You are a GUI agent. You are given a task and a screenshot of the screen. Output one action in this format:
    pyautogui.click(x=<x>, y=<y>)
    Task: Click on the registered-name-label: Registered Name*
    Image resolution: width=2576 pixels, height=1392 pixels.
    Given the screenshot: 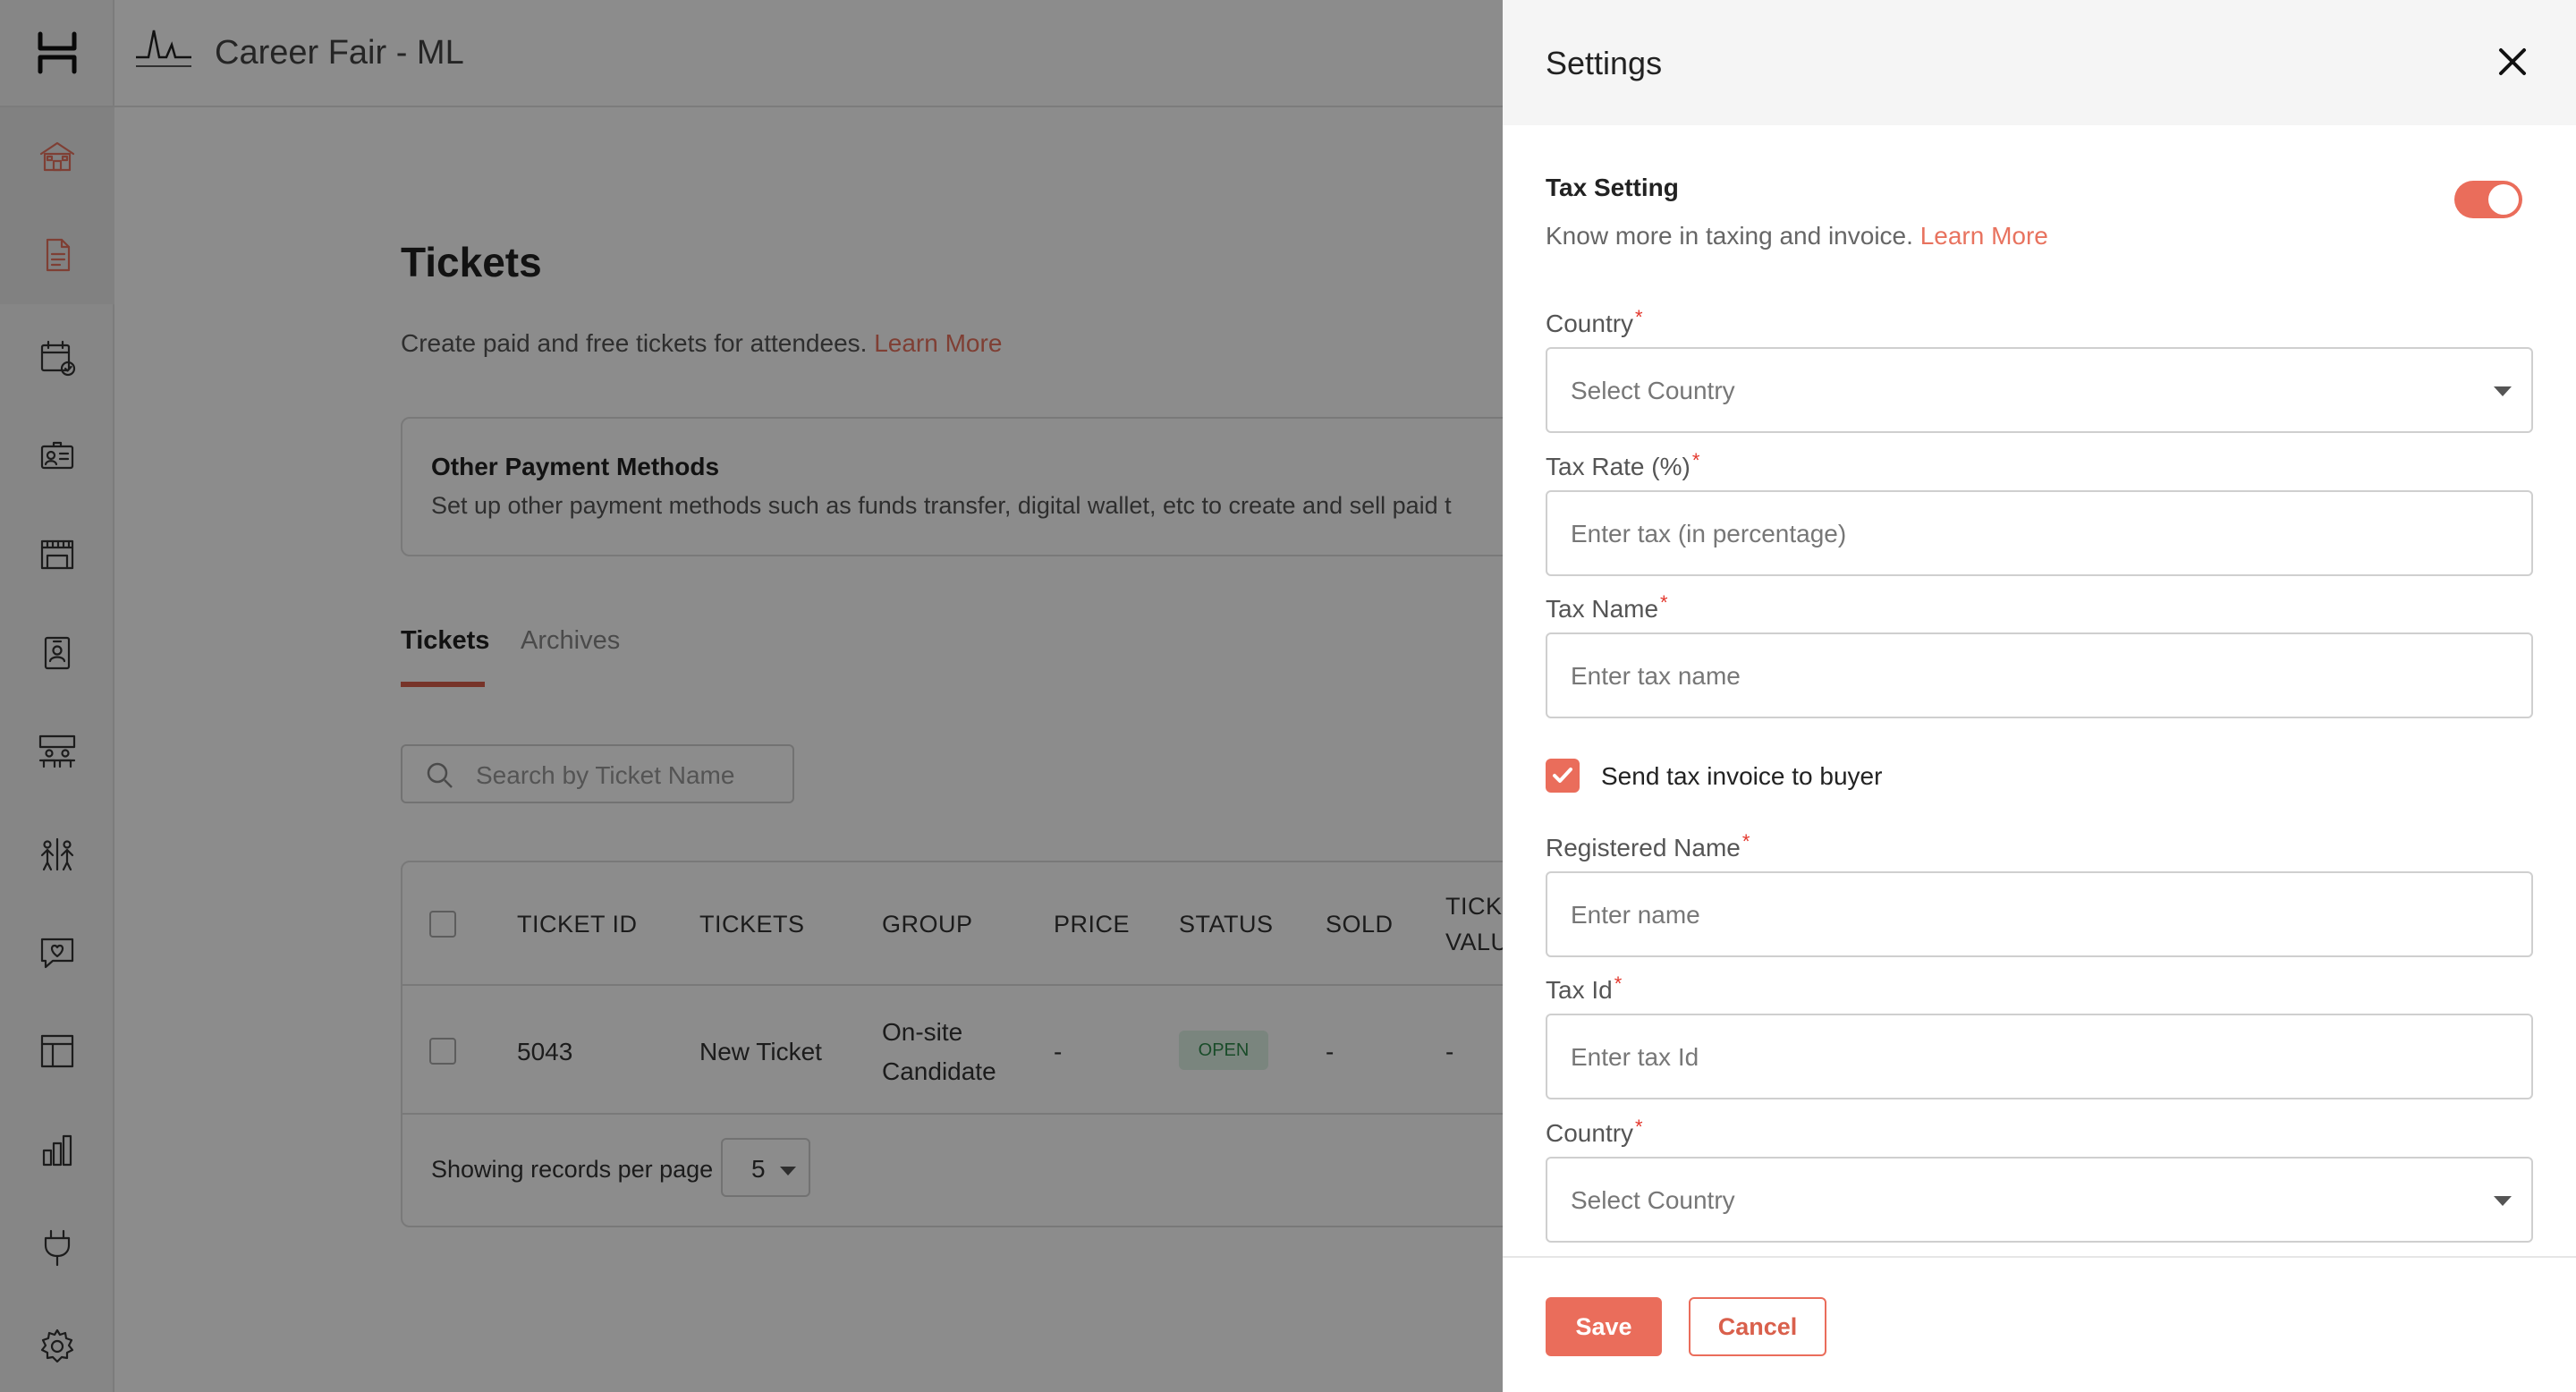 What is the action you would take?
    pyautogui.click(x=1648, y=846)
    